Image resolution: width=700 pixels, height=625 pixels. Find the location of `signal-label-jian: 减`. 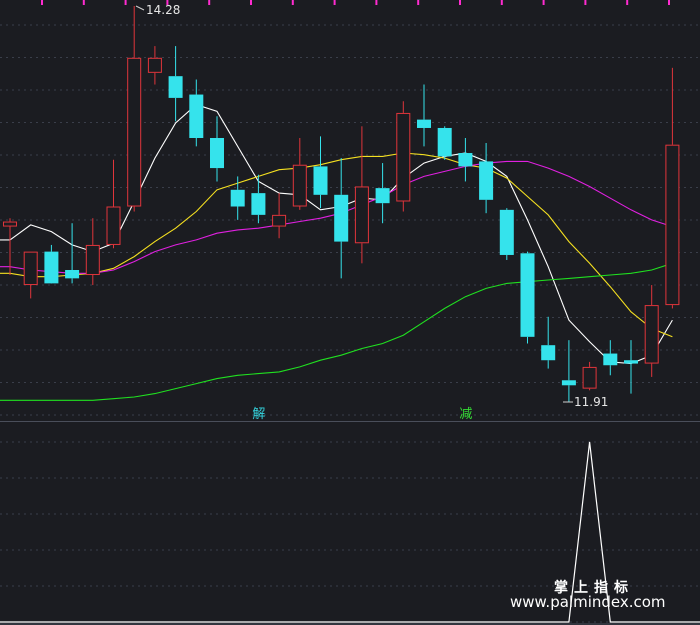

signal-label-jian: 减 is located at coordinates (465, 414).